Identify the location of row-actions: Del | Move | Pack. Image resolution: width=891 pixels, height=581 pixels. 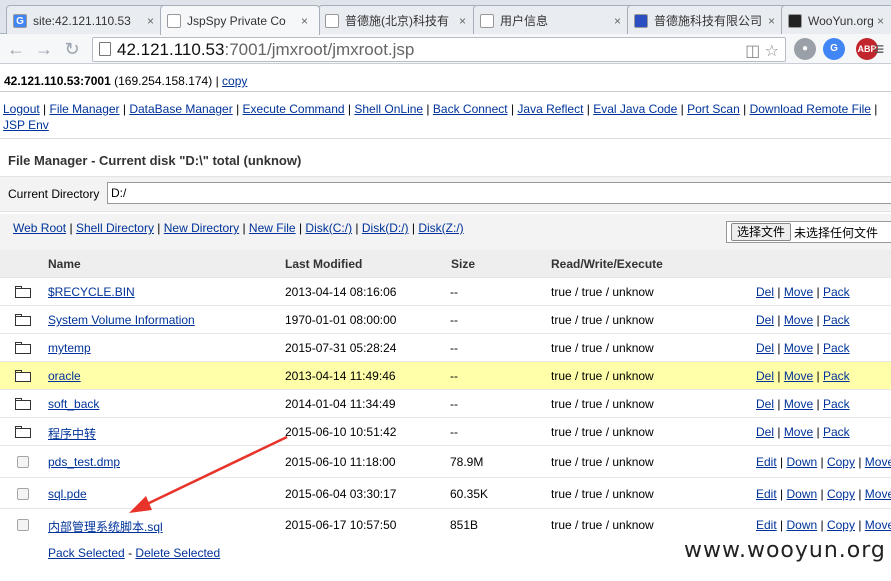
(803, 432).